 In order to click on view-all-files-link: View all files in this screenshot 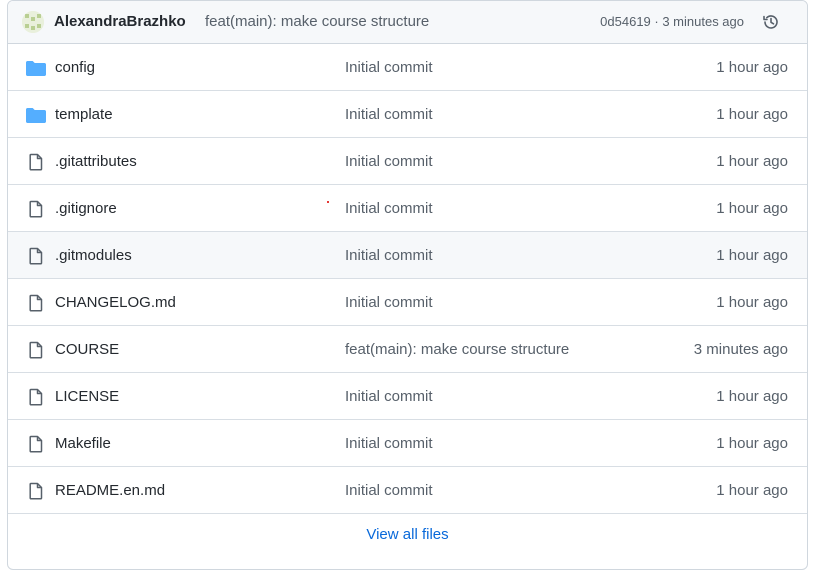, I will do `click(407, 534)`.